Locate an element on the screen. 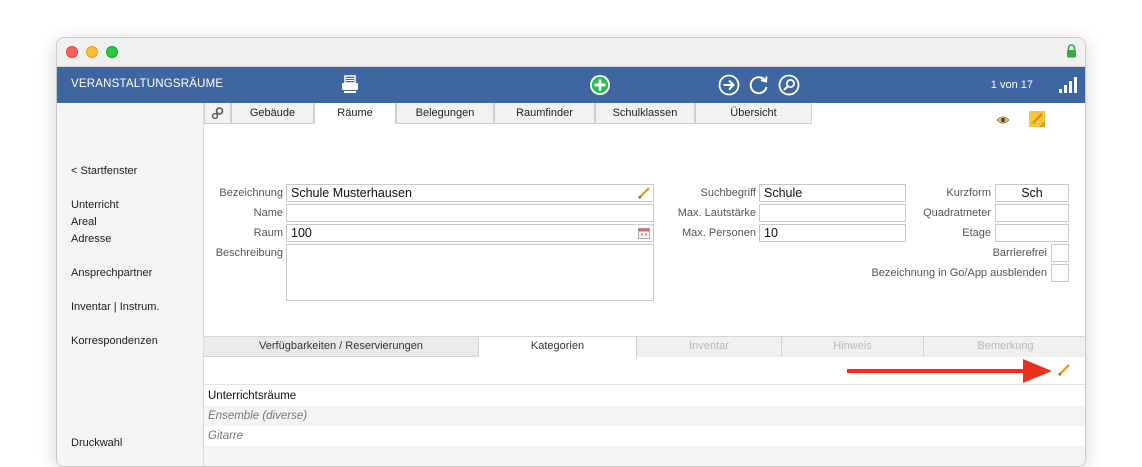 The image size is (1142, 467). max-personen-label: Max. Personen is located at coordinates (719, 233).